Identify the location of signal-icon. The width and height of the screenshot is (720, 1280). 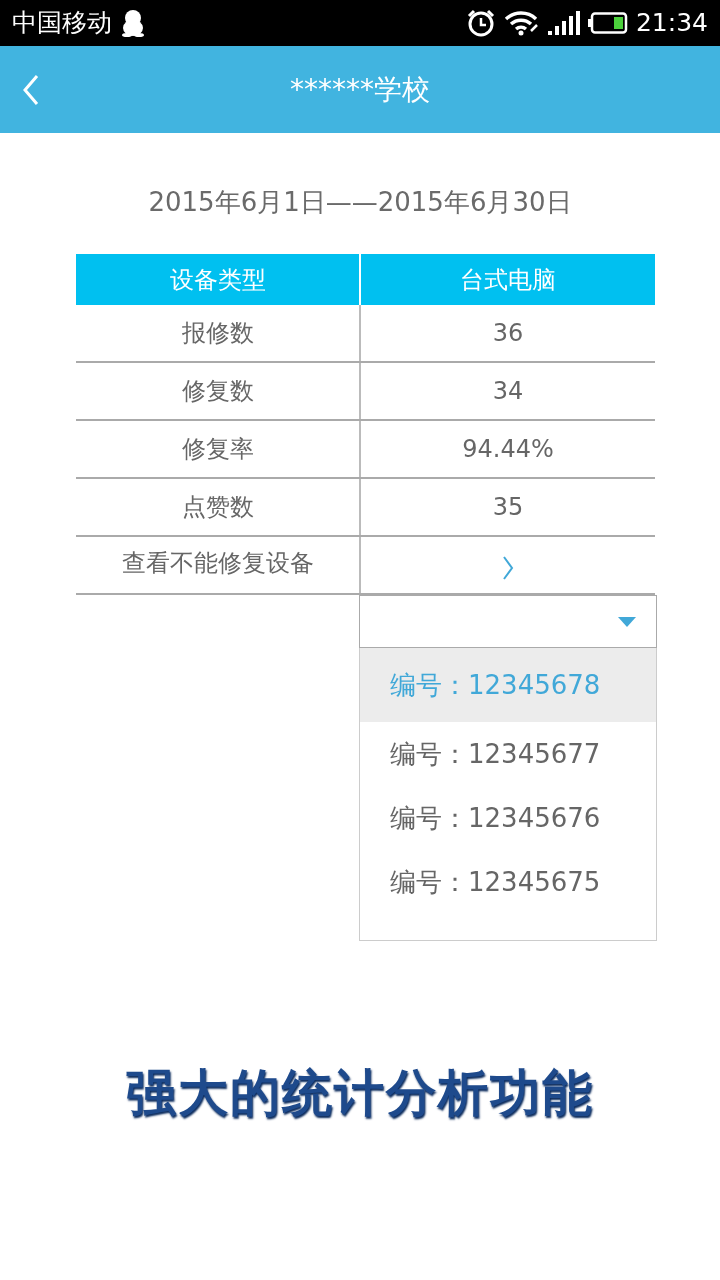
(563, 23).